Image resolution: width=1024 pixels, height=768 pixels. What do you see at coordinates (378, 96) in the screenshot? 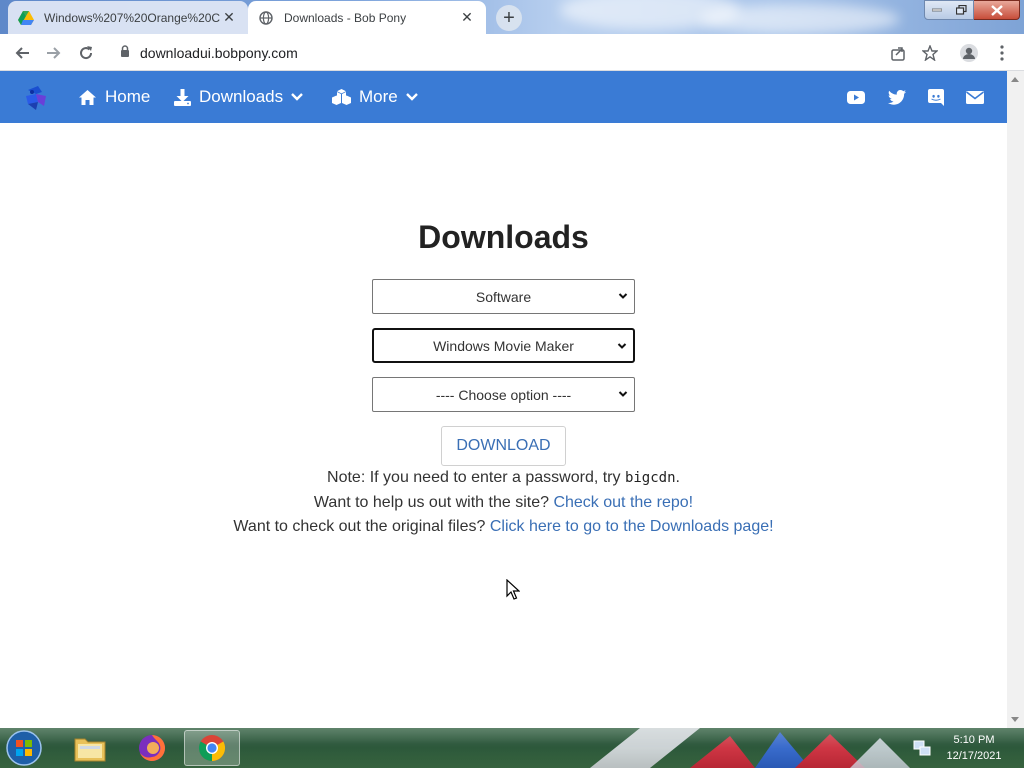
I see `nav-more-label: More` at bounding box center [378, 96].